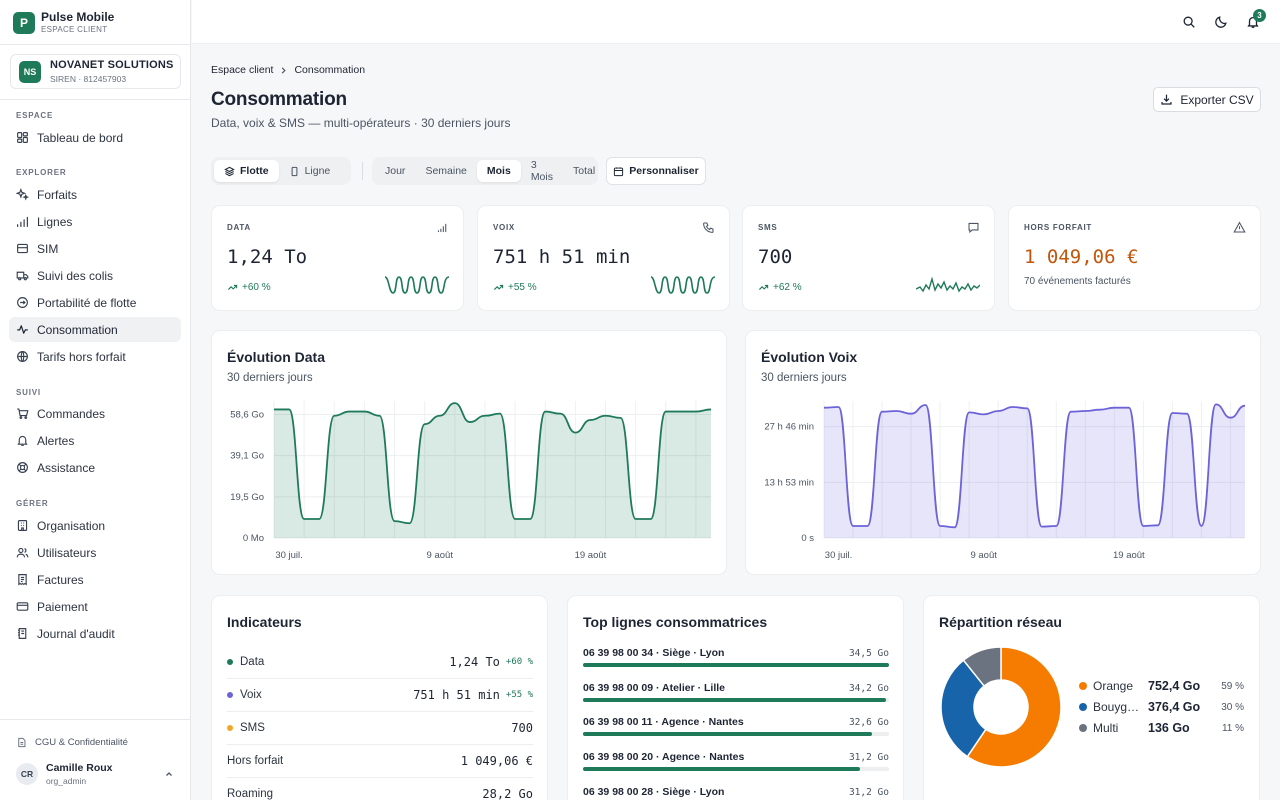 This screenshot has width=1280, height=800. What do you see at coordinates (656, 171) in the screenshot?
I see `customize-button: Personnaliser` at bounding box center [656, 171].